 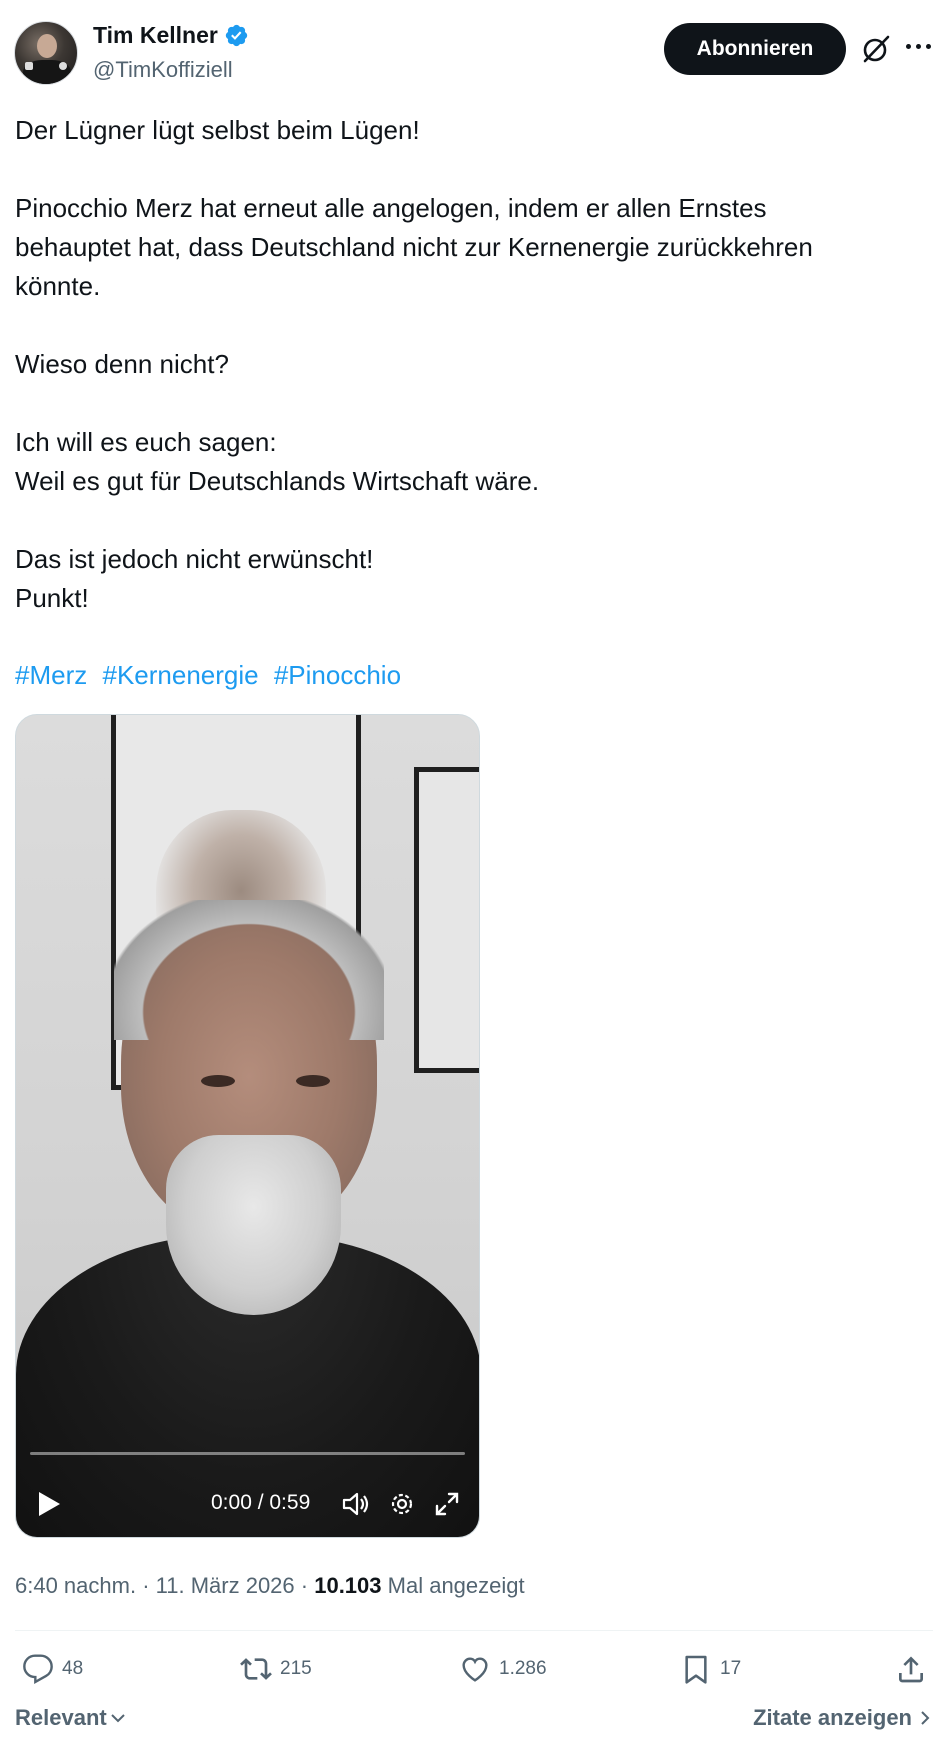 What do you see at coordinates (122, 364) in the screenshot?
I see `tweet-line: Wieso denn nicht?` at bounding box center [122, 364].